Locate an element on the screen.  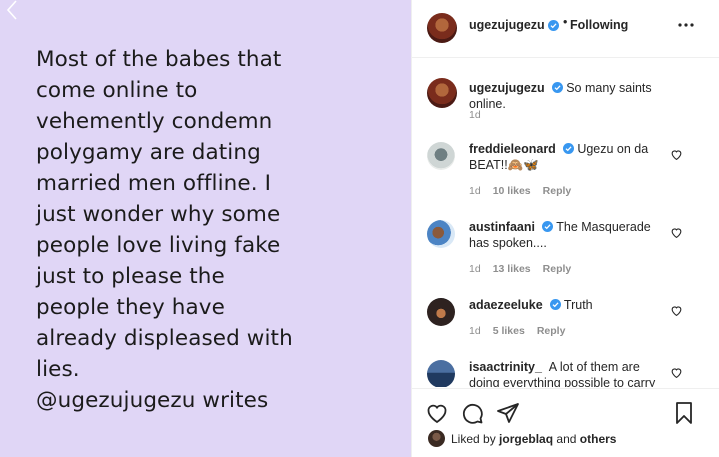
chevron-left-icon is located at coordinates (12, 10).